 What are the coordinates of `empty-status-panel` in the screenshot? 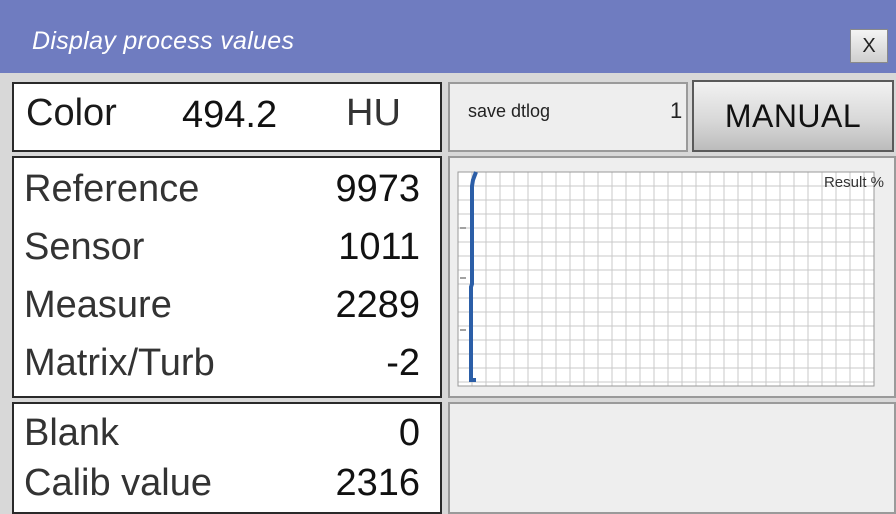 It's located at (672, 458).